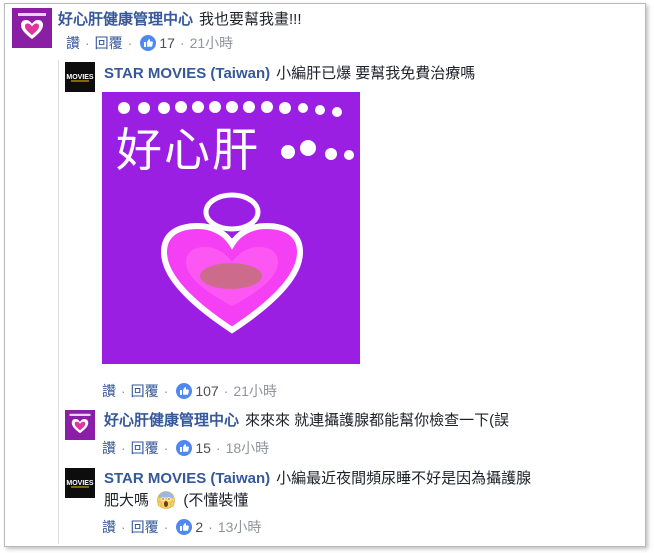 This screenshot has width=654, height=553. I want to click on like-count: 2, so click(199, 527).